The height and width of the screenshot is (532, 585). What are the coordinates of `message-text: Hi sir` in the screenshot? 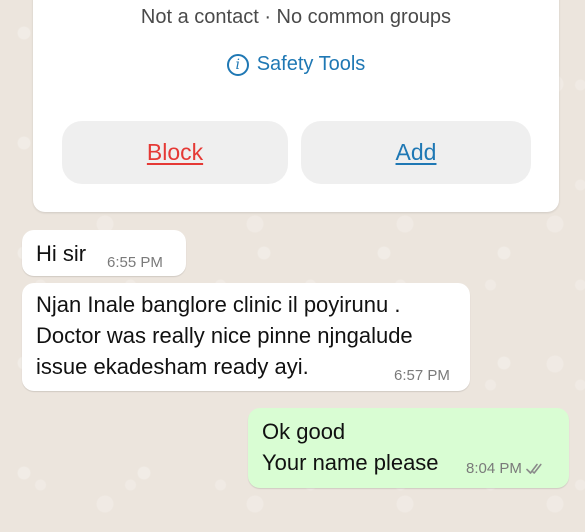 It's located at (61, 253).